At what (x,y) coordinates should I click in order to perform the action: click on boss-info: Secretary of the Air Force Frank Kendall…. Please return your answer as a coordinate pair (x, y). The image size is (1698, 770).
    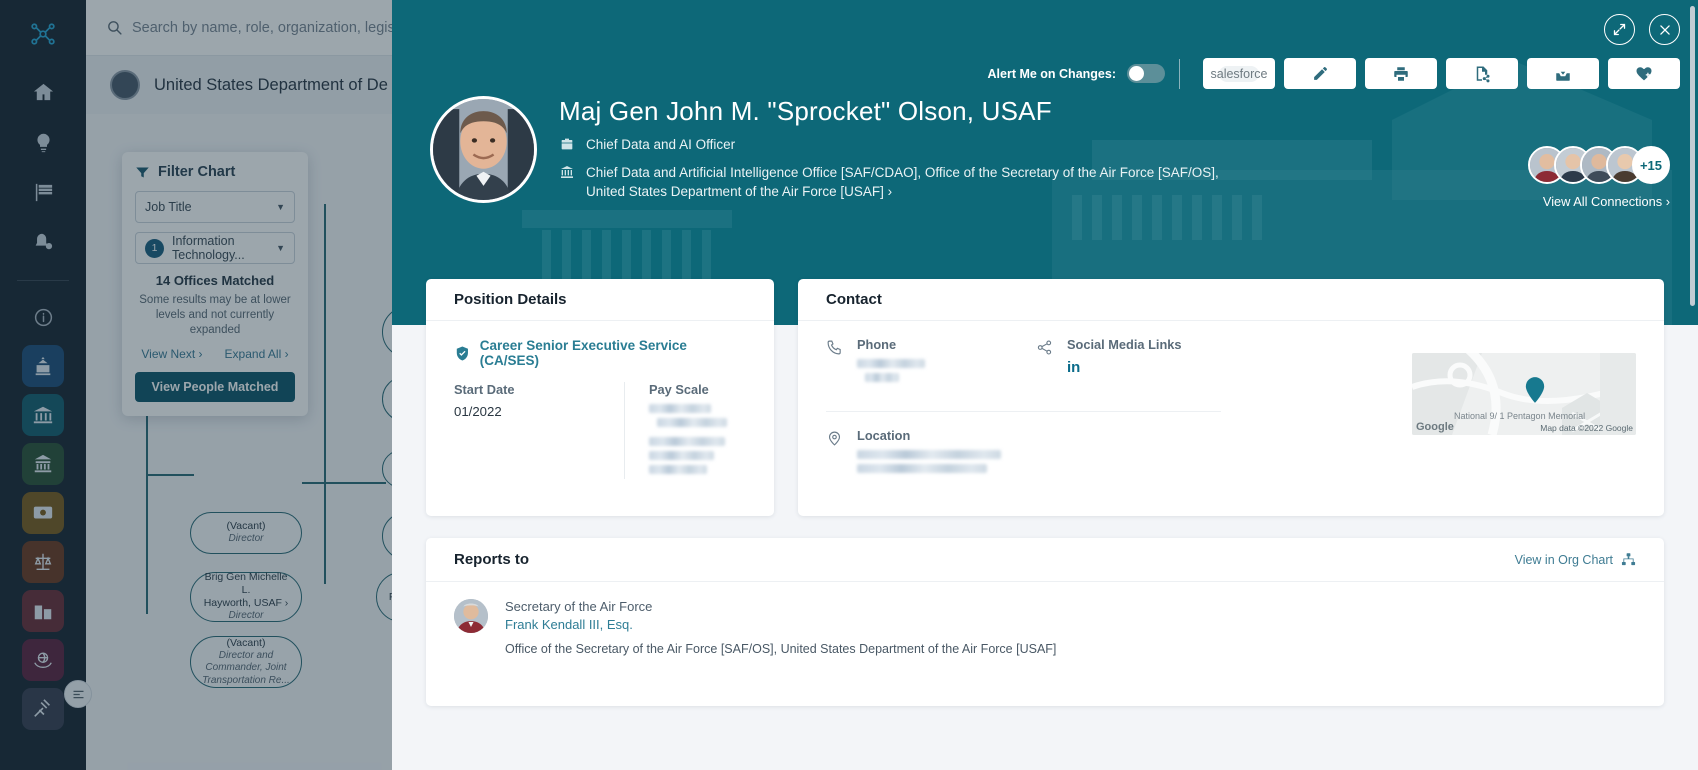
    Looking at the image, I should click on (780, 627).